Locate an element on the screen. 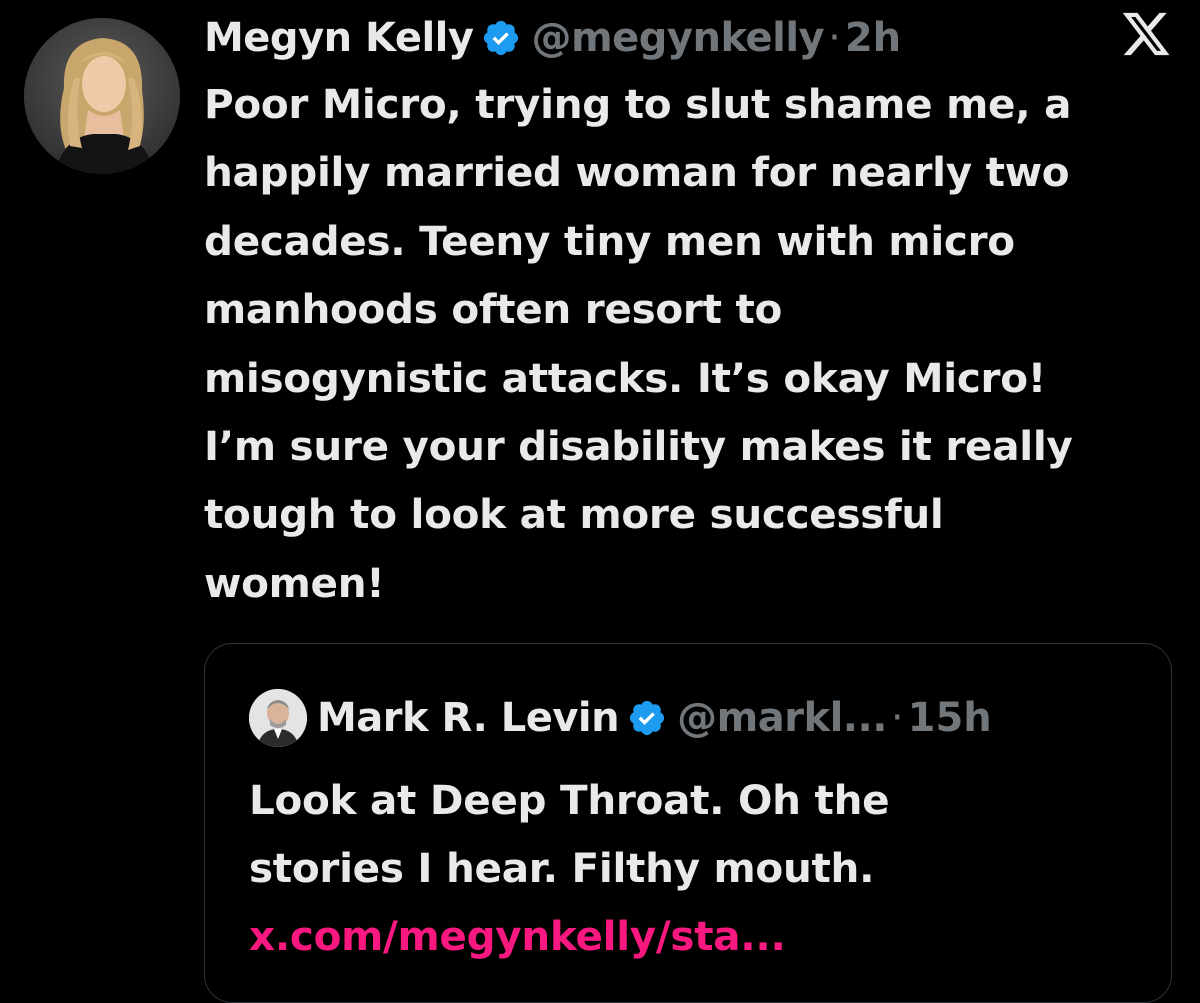 The height and width of the screenshot is (1003, 1200). quoted-timestamp: 15h is located at coordinates (950, 718).